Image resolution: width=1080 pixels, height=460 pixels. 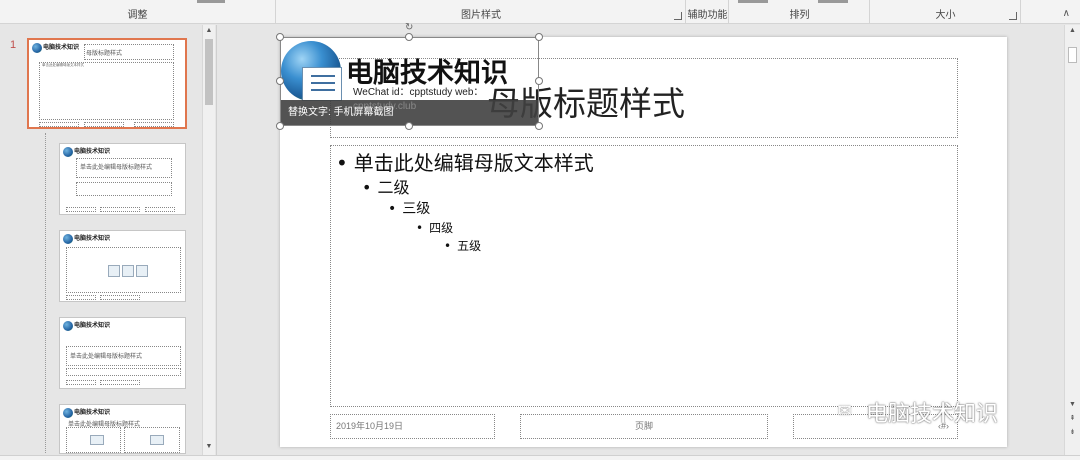 What do you see at coordinates (644, 426) in the screenshot?
I see `footer-placeholder: 页脚` at bounding box center [644, 426].